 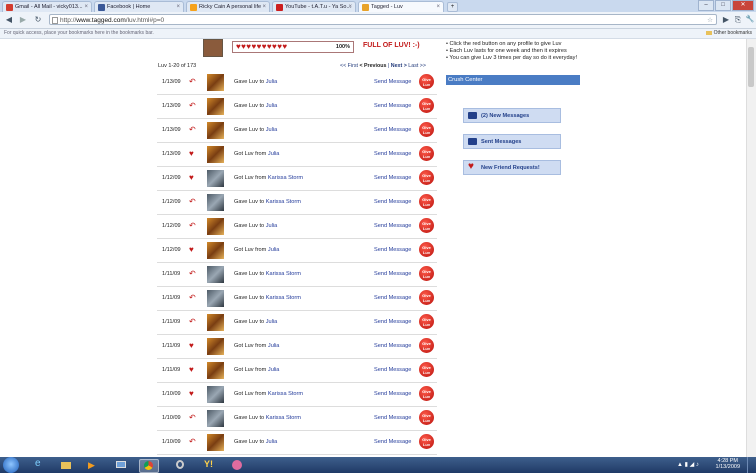 I want to click on ie-icon: e, so click(x=40, y=464).